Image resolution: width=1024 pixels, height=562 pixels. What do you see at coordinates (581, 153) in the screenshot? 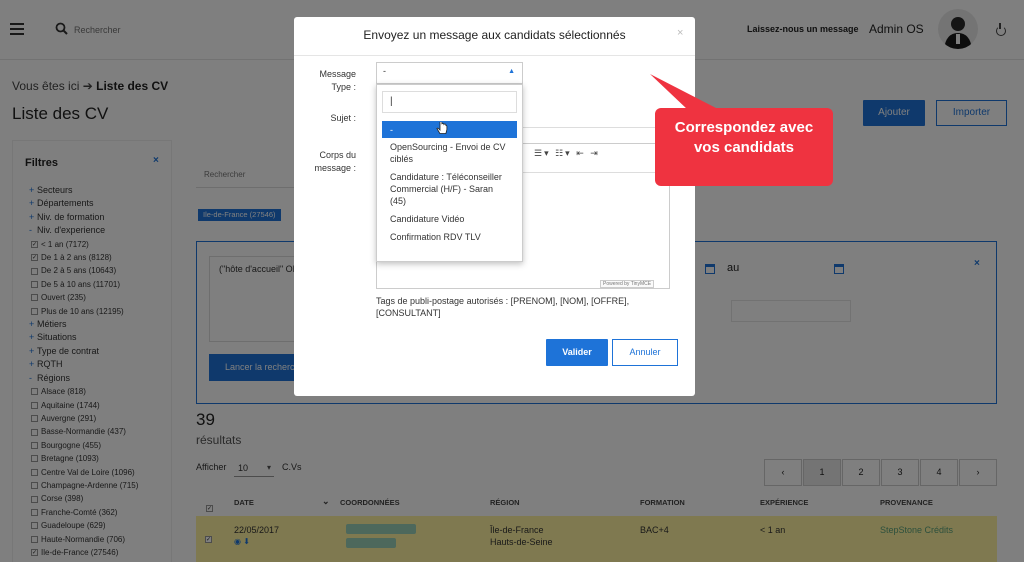
I see `outdent-icon: ⇤` at bounding box center [581, 153].